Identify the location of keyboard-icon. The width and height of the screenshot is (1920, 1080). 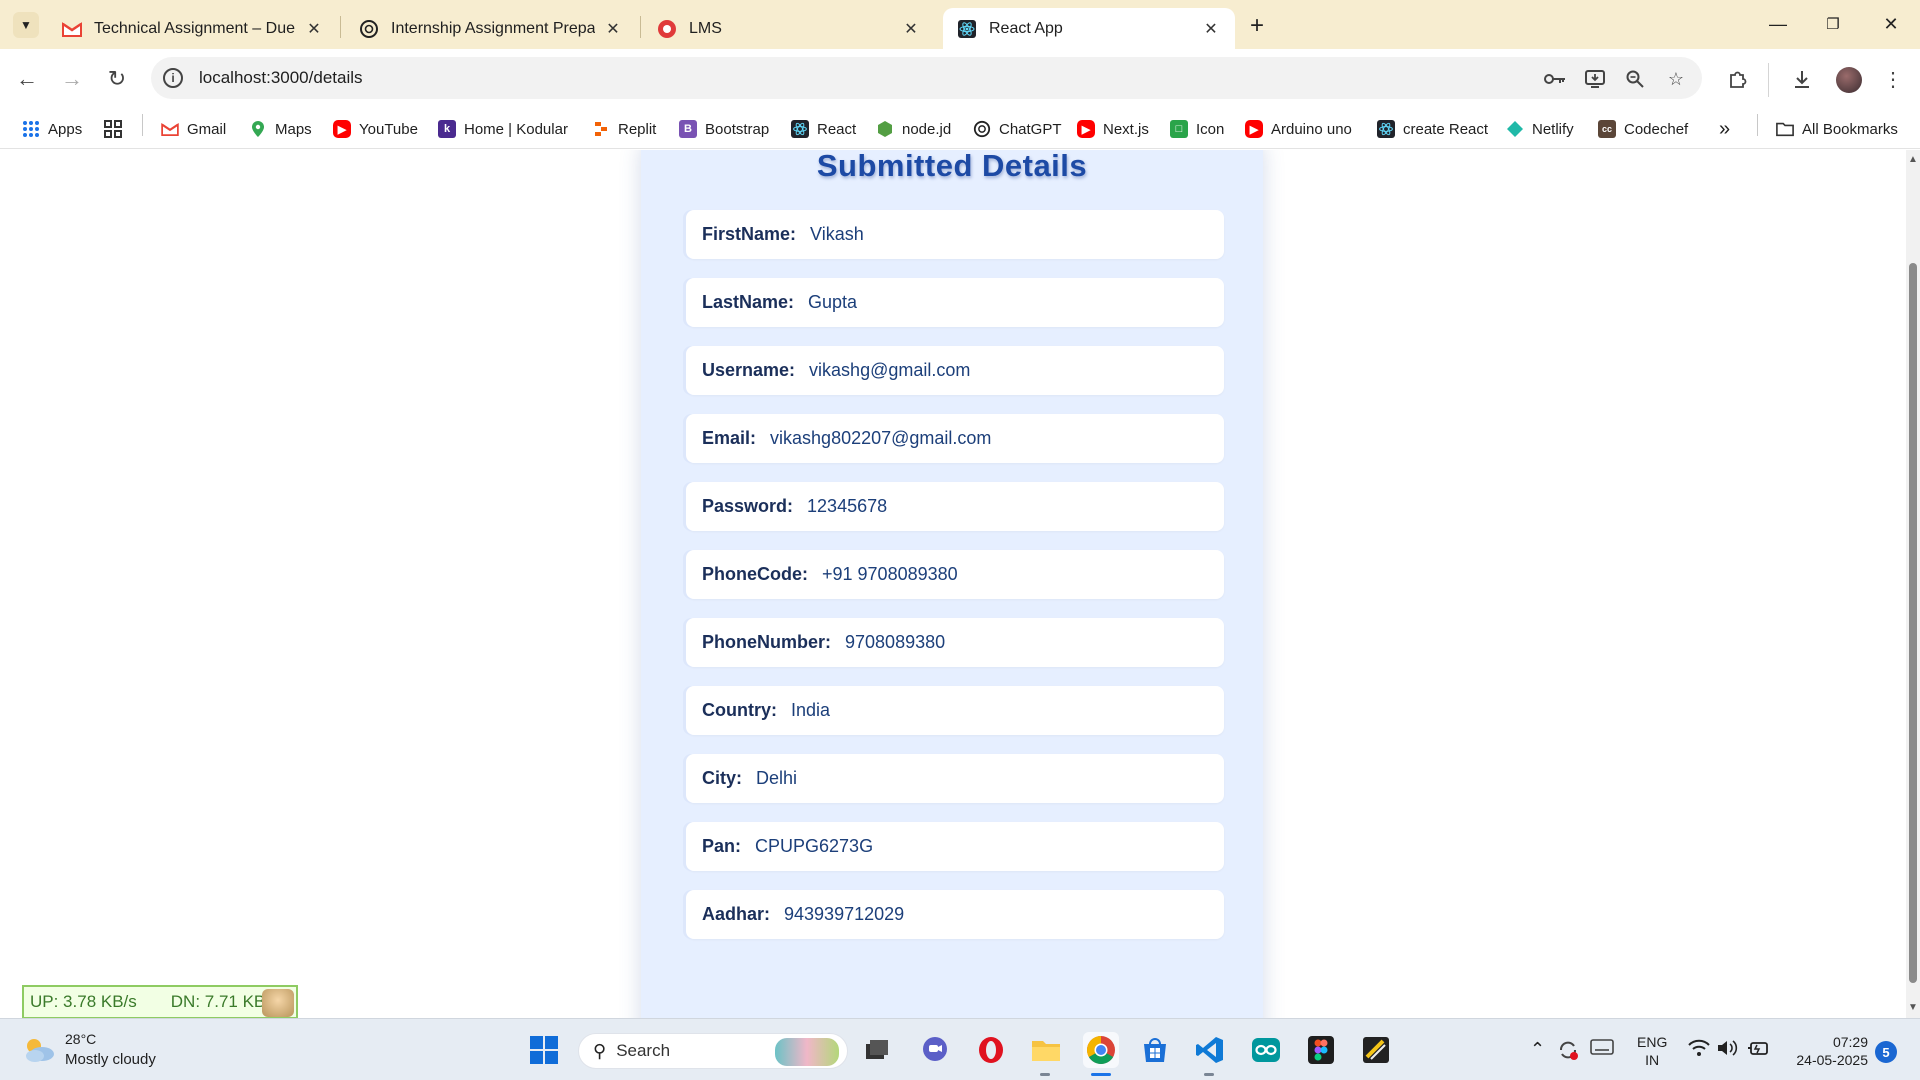
(1602, 1049).